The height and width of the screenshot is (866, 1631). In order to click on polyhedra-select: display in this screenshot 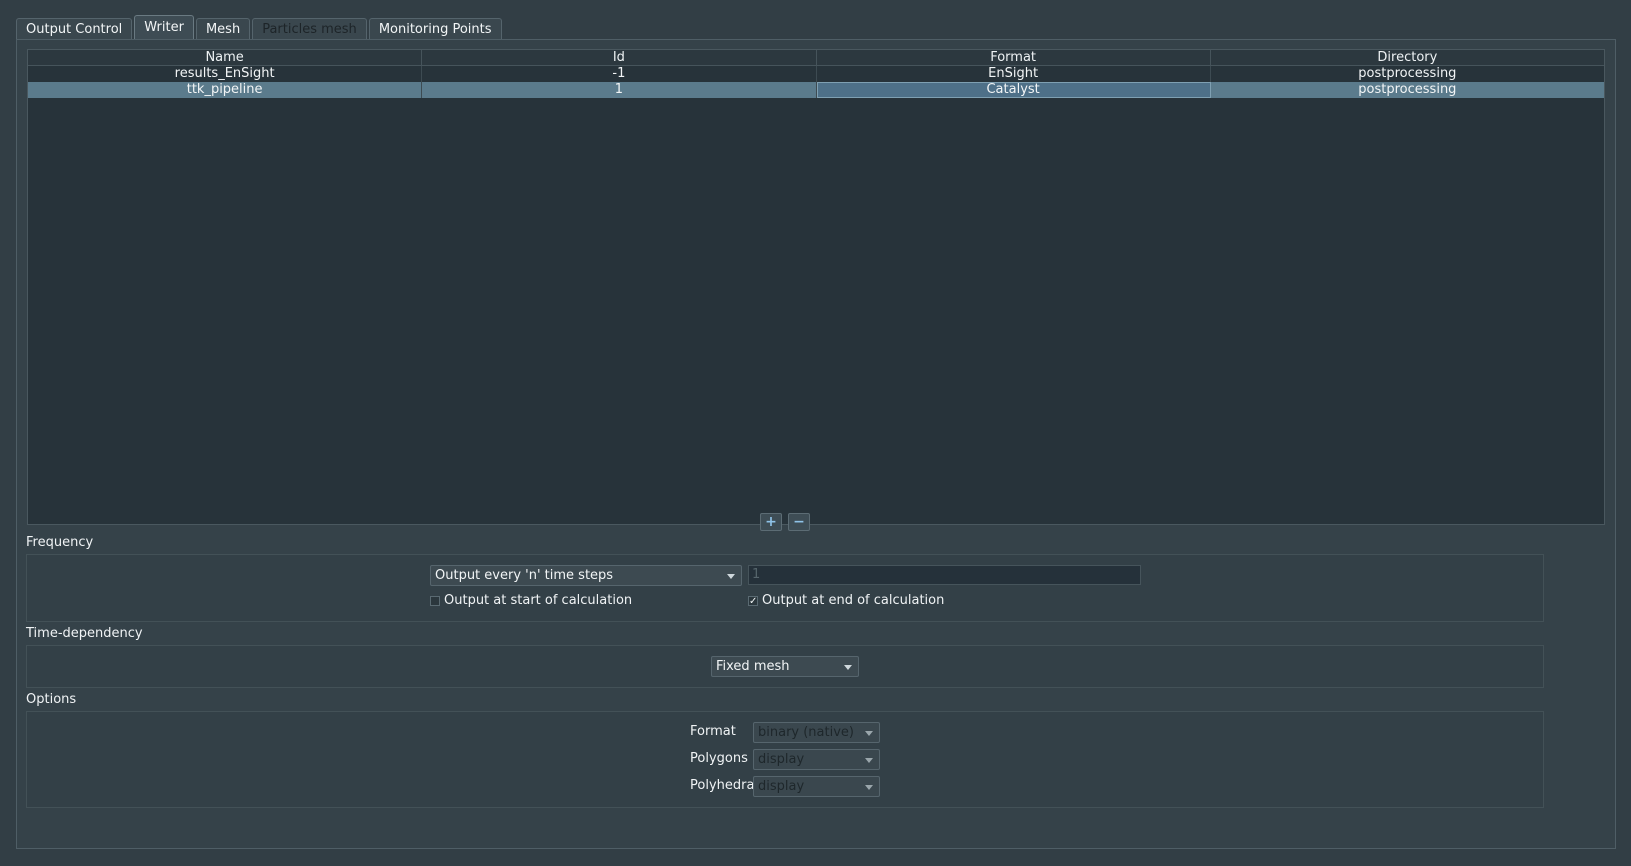, I will do `click(816, 786)`.